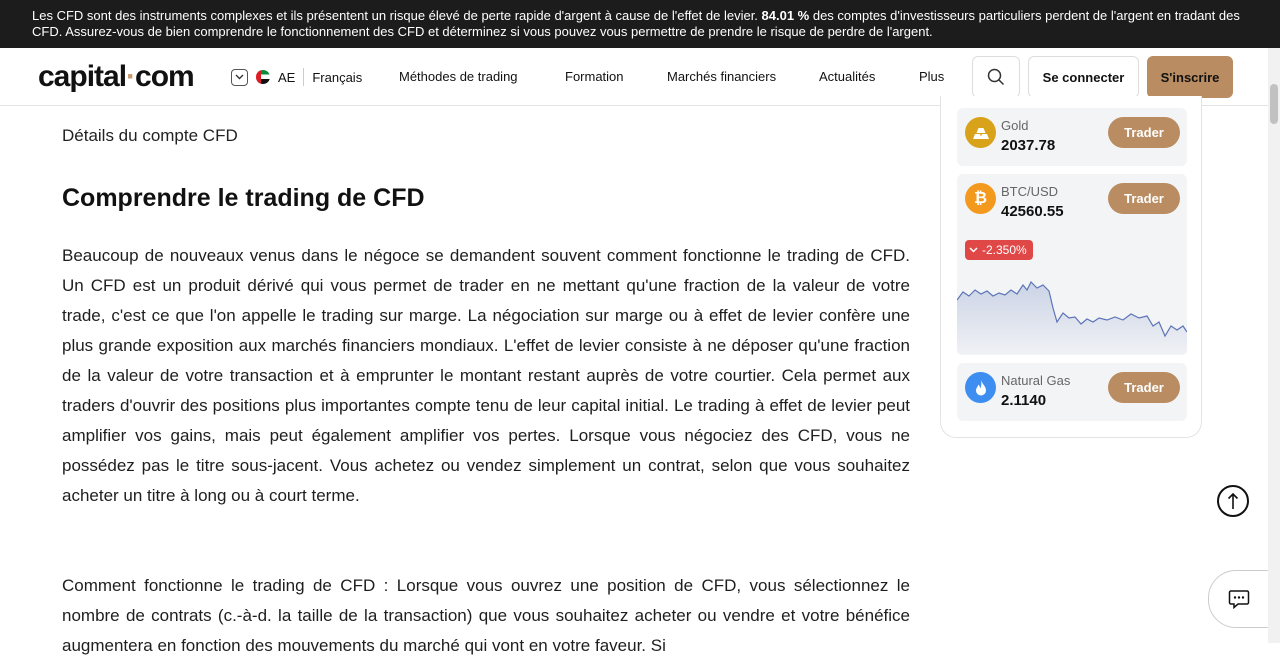 Image resolution: width=1280 pixels, height=661 pixels. I want to click on price-change-badge: -2.350%, so click(999, 250).